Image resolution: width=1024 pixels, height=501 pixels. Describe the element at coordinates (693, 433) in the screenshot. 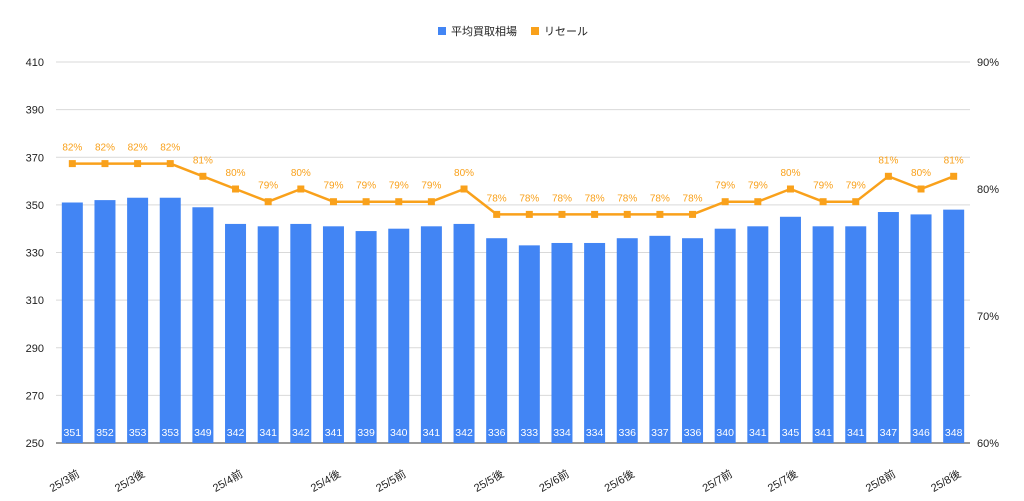

I see `bar-value-label: 336` at that location.